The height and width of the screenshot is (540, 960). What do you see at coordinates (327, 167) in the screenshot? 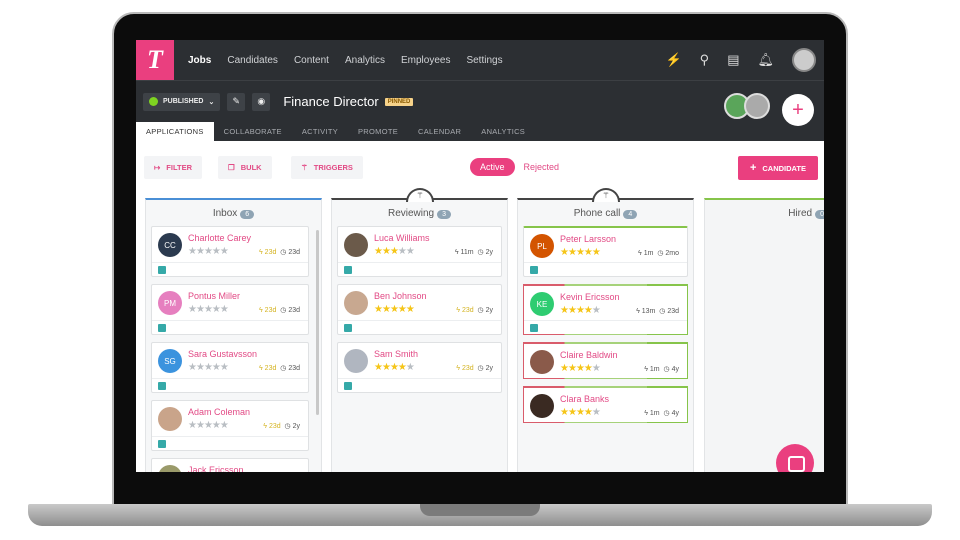
I see `triggers-button: ⚚ TRIGGERS` at bounding box center [327, 167].